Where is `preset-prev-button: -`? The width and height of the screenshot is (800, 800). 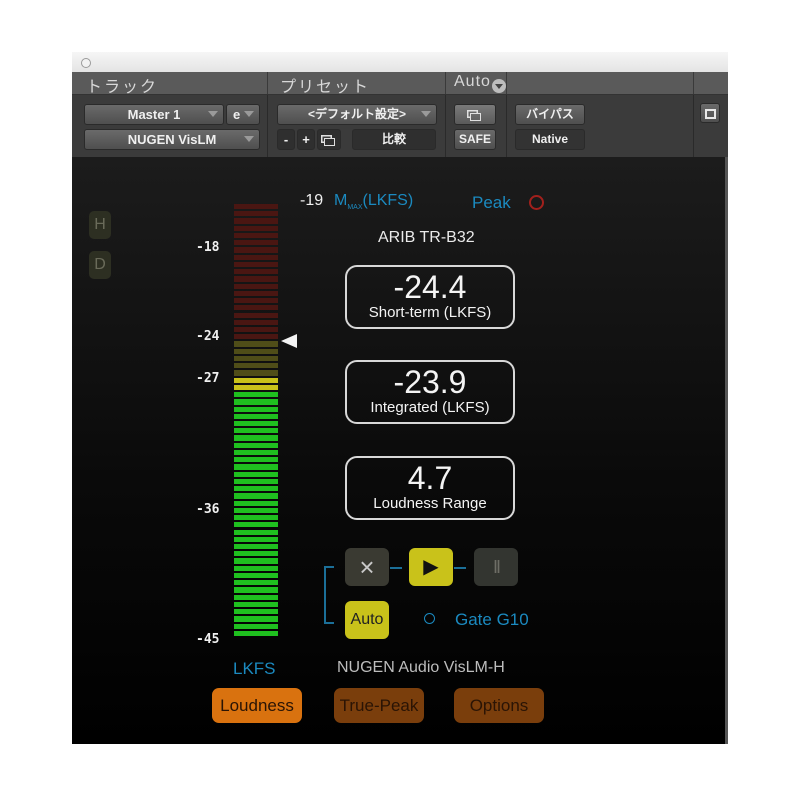
preset-prev-button: - is located at coordinates (286, 139).